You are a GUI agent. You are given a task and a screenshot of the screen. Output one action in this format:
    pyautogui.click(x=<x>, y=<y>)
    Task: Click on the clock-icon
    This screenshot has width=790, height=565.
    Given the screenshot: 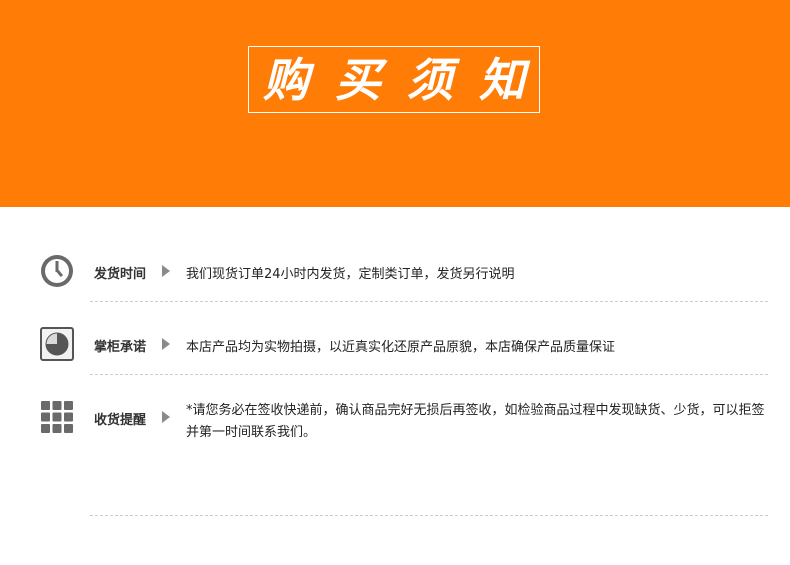 What is the action you would take?
    pyautogui.click(x=57, y=271)
    